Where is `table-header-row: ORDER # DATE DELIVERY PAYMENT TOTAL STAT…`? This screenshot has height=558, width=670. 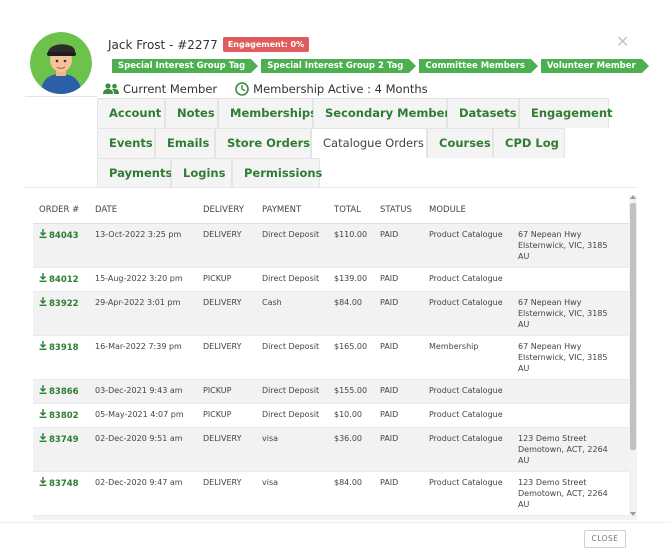 table-header-row: ORDER # DATE DELIVERY PAYMENT TOTAL STAT… is located at coordinates (331, 210).